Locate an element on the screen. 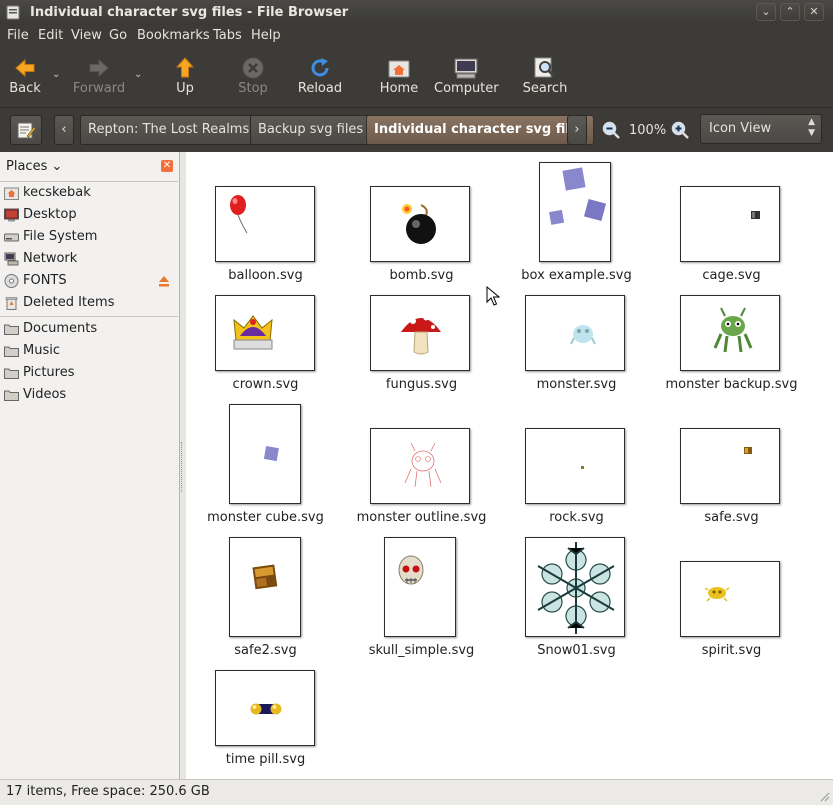 This screenshot has height=805, width=833. search-button: Search is located at coordinates (545, 76).